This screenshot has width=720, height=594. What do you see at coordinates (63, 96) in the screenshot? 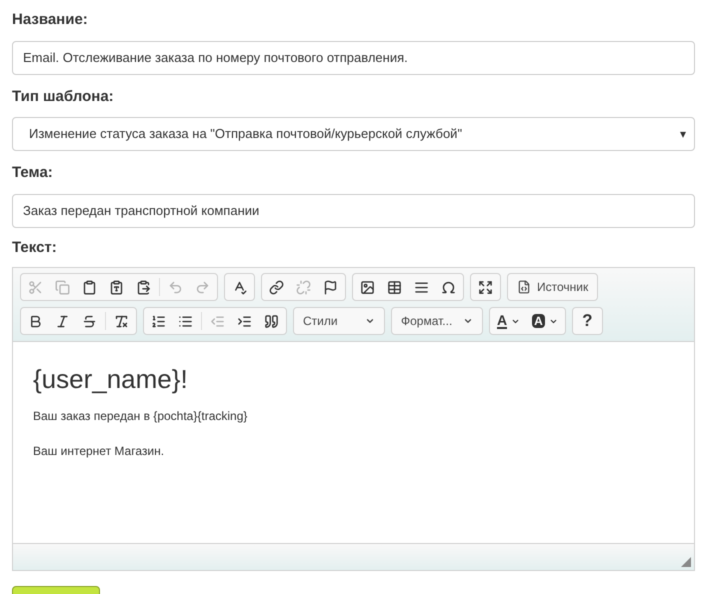
I see `field-label: Тип шаблона:` at bounding box center [63, 96].